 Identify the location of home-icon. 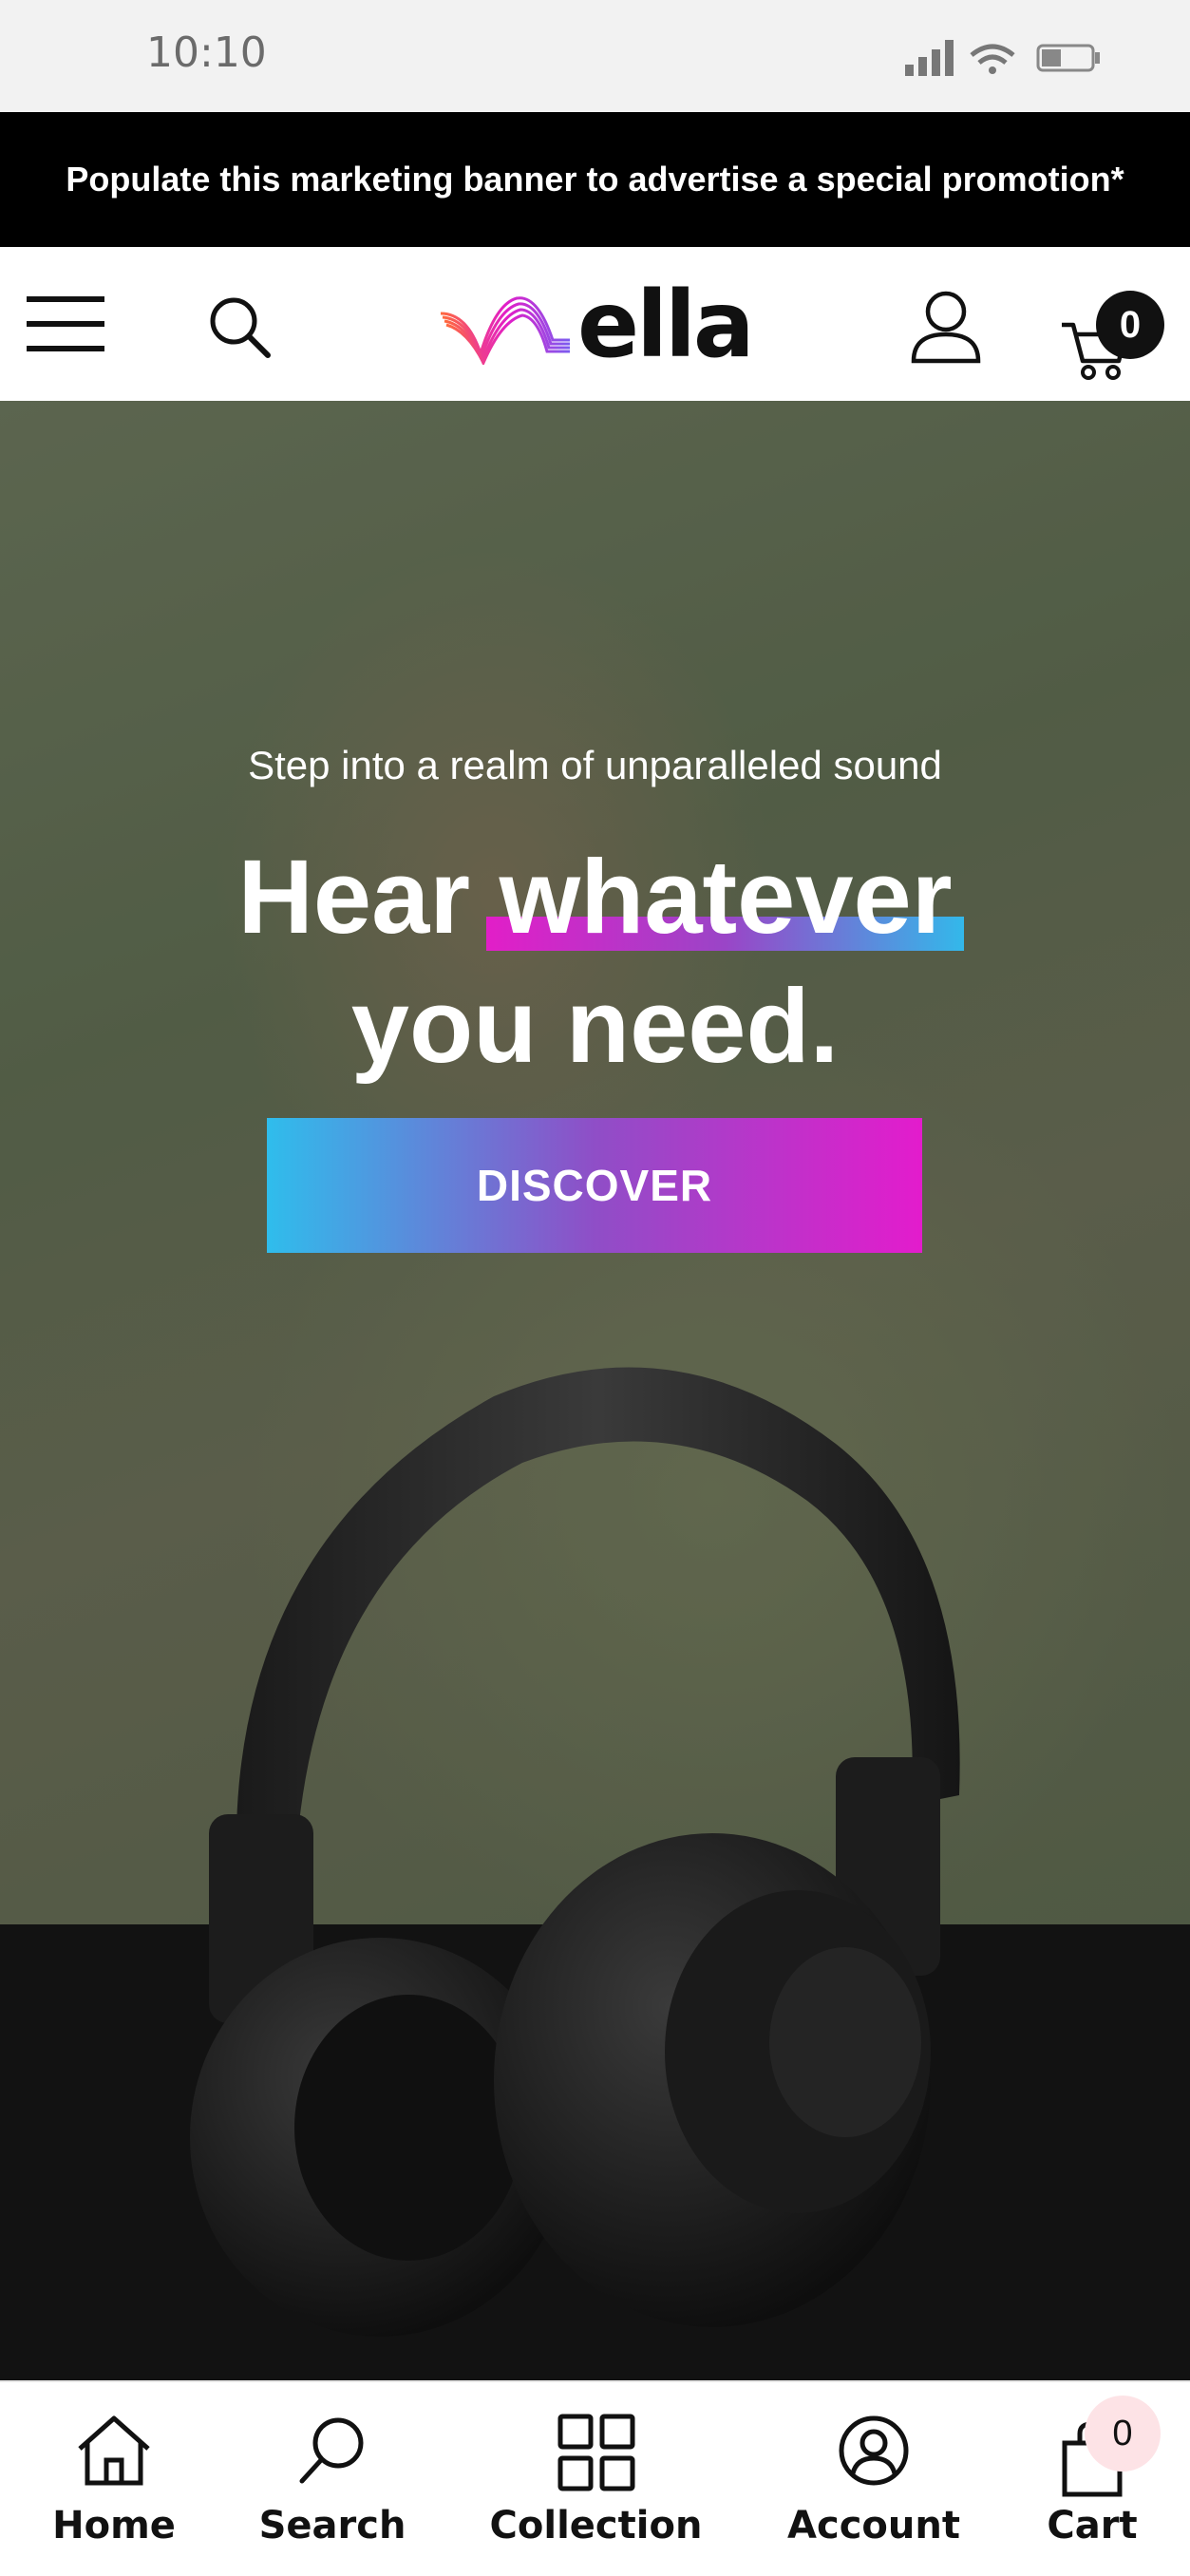
(114, 2450).